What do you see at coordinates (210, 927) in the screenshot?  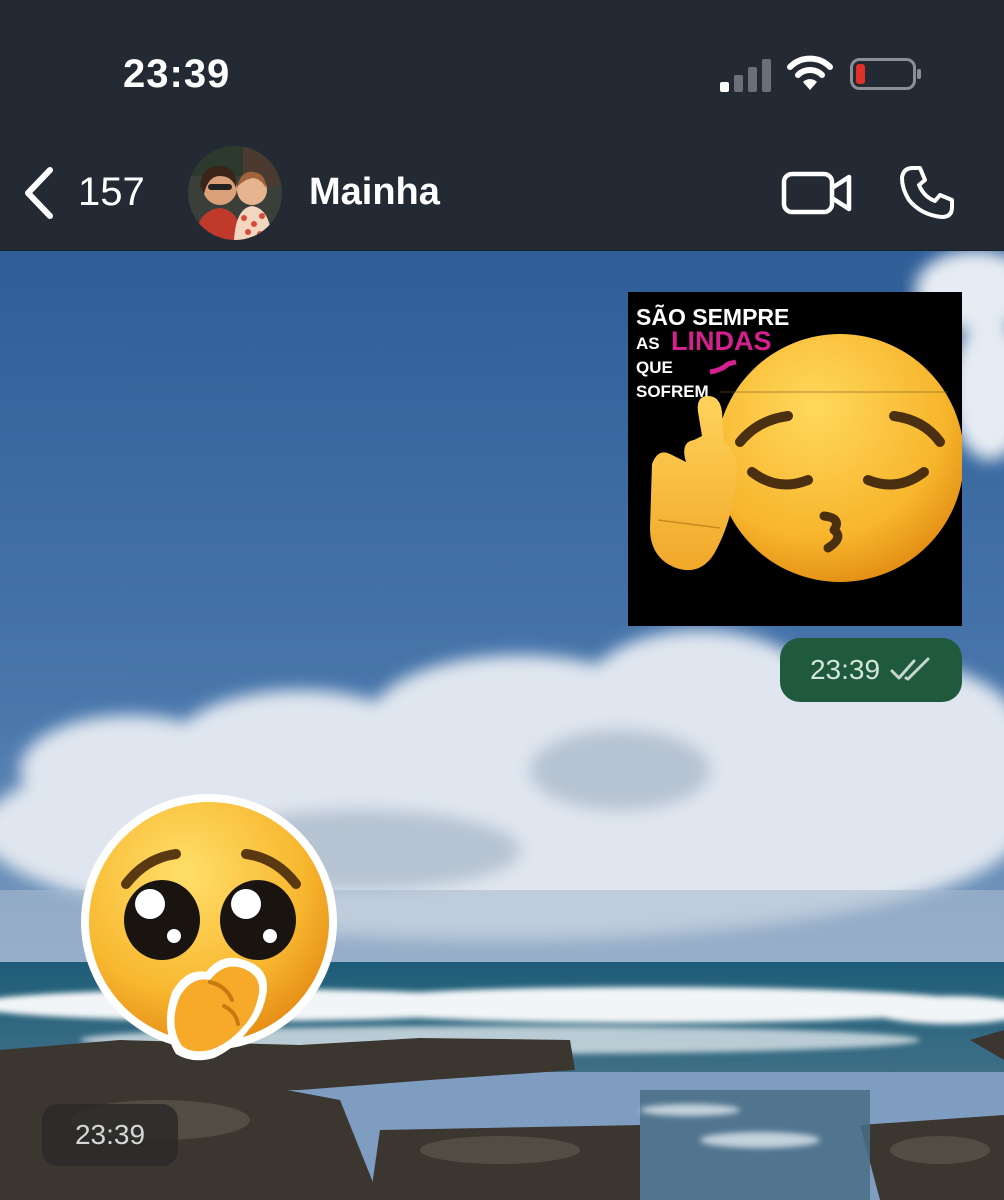 I see `pleading-face-icon` at bounding box center [210, 927].